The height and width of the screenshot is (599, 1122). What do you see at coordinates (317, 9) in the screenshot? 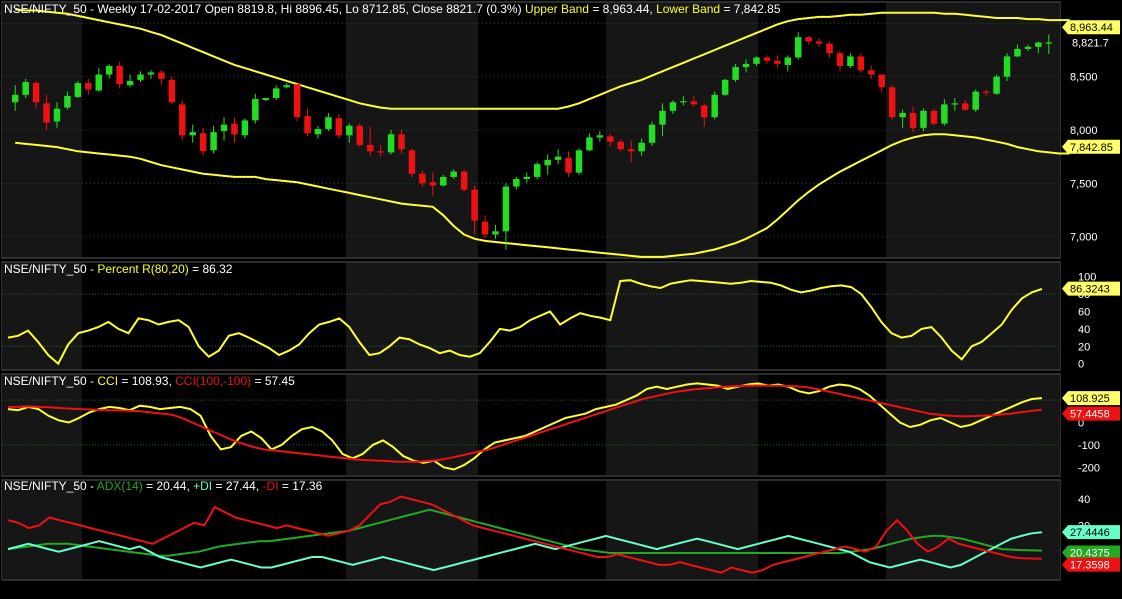
I see `price-high: 8896.45` at bounding box center [317, 9].